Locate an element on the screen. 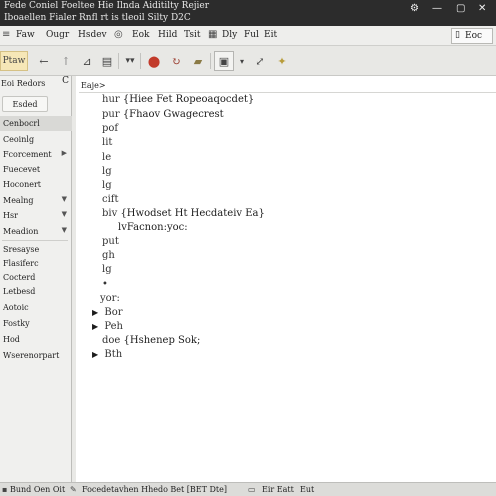 The height and width of the screenshot is (496, 496). sidebar-item: Cenbocrl is located at coordinates (36, 123).